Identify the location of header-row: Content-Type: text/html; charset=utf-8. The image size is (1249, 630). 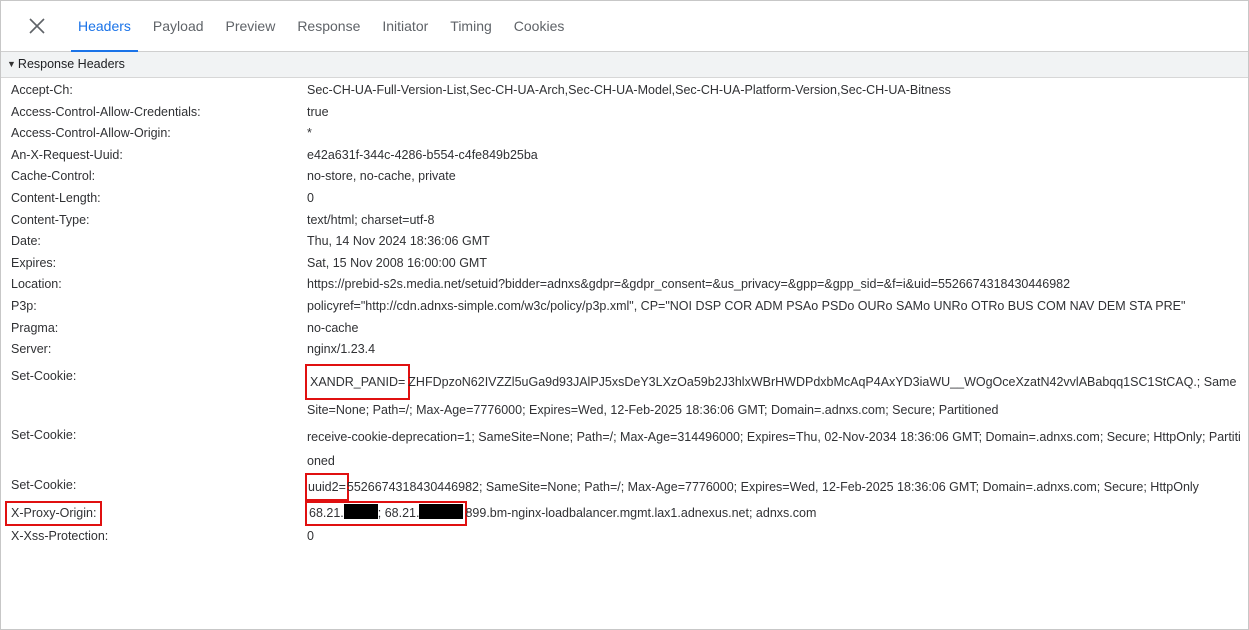
(624, 221).